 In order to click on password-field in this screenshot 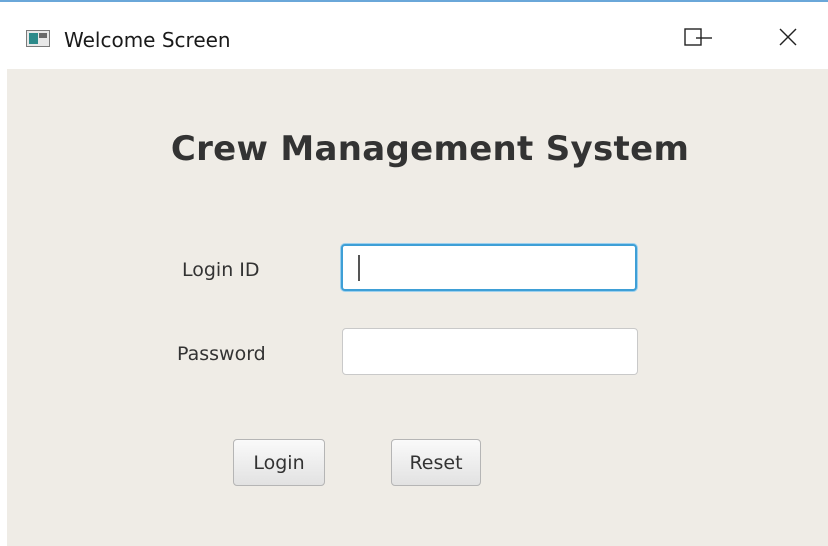, I will do `click(490, 351)`.